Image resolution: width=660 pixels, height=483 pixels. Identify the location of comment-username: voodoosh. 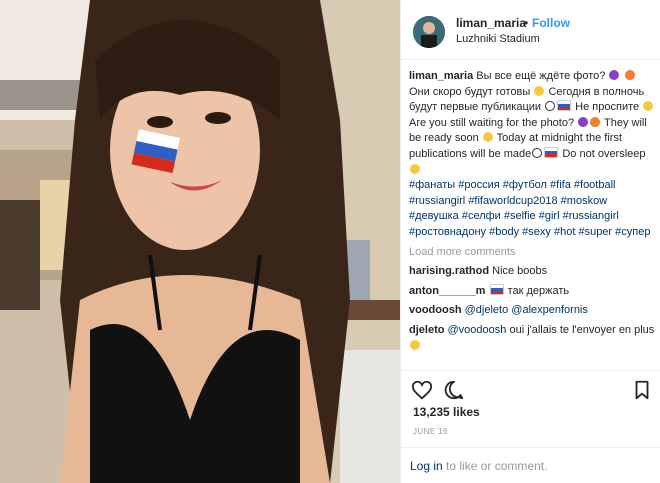
(435, 310).